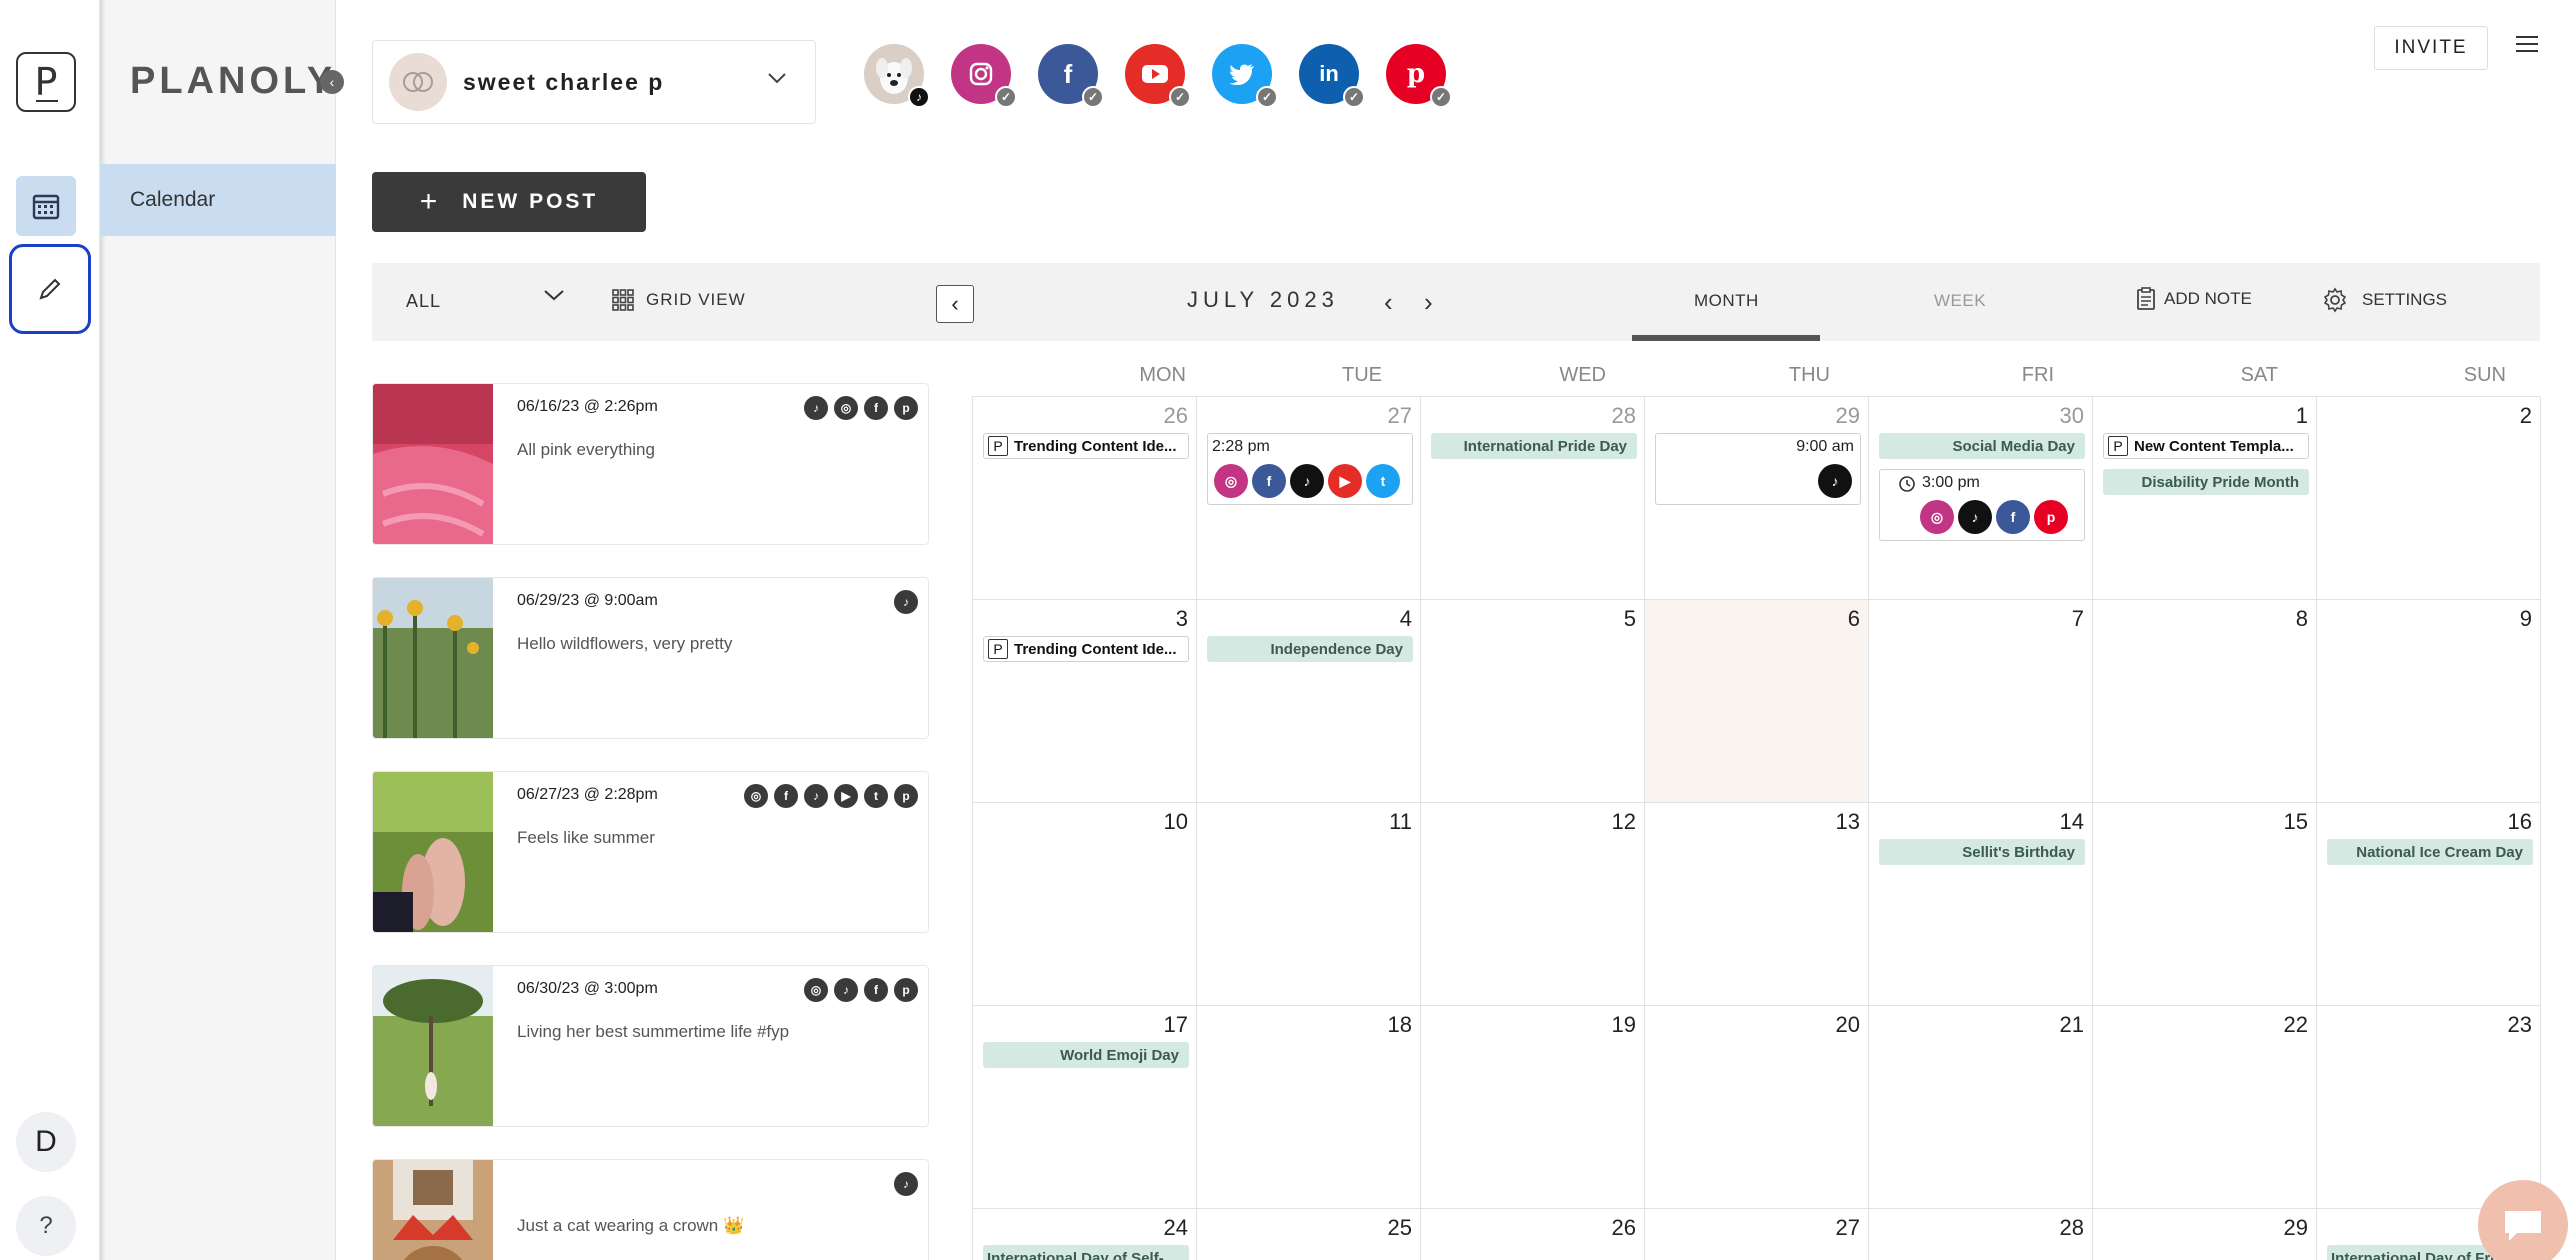  I want to click on calendar-day: 9, so click(2429, 701).